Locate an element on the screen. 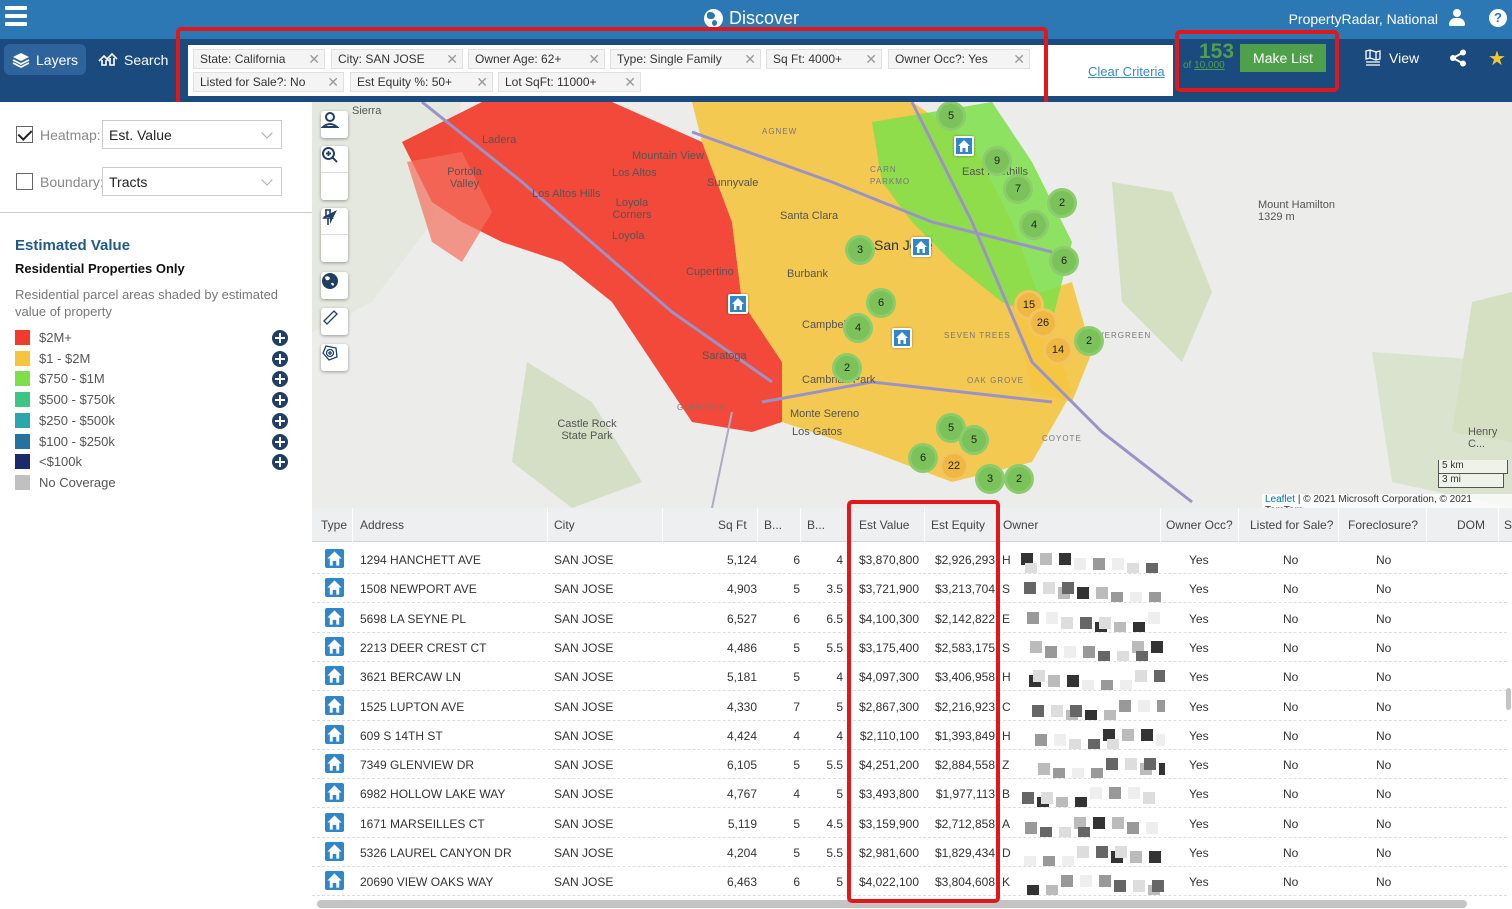 The width and height of the screenshot is (1512, 909). criteria-chip: Type: Single Family ✕ is located at coordinates (685, 59).